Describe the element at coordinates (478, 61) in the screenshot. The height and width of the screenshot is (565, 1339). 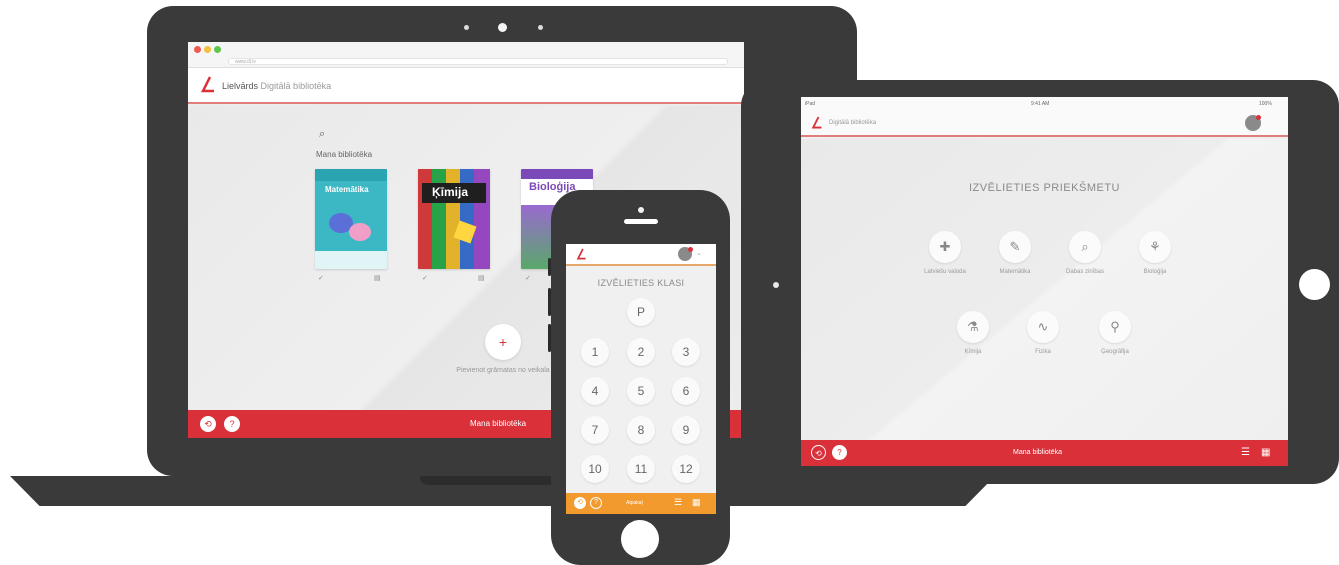
I see `address-bar: www.dl.lv` at that location.